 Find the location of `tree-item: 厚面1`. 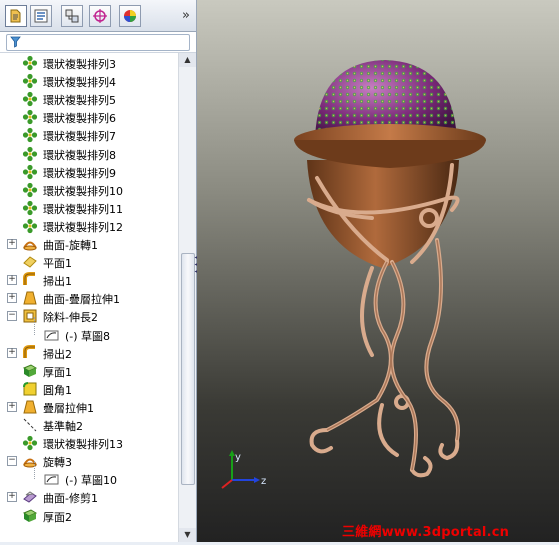

tree-item: 厚面1 is located at coordinates (89, 371).